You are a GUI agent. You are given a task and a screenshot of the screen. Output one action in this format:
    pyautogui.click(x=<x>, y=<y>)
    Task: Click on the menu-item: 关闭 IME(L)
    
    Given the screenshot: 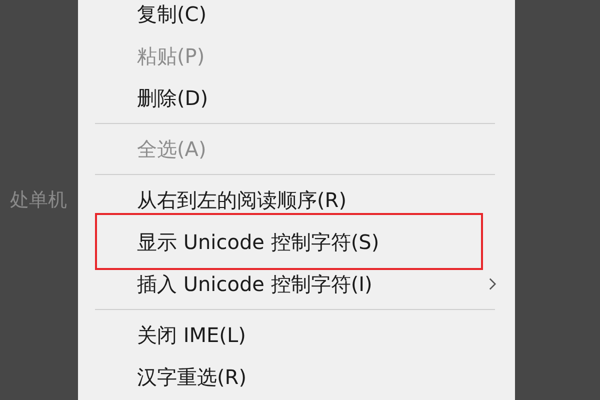 What is the action you would take?
    pyautogui.click(x=296, y=335)
    